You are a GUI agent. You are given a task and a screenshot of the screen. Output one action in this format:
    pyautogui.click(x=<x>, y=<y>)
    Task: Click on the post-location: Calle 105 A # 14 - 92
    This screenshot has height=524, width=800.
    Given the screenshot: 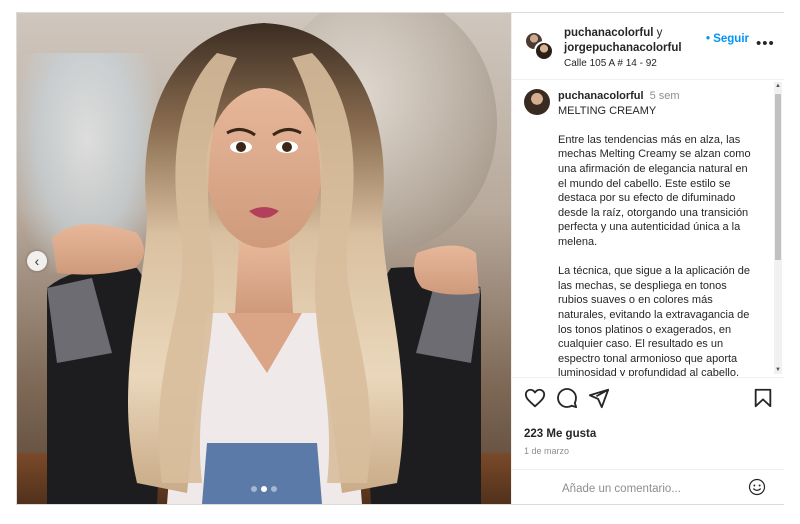 What is the action you would take?
    pyautogui.click(x=610, y=63)
    